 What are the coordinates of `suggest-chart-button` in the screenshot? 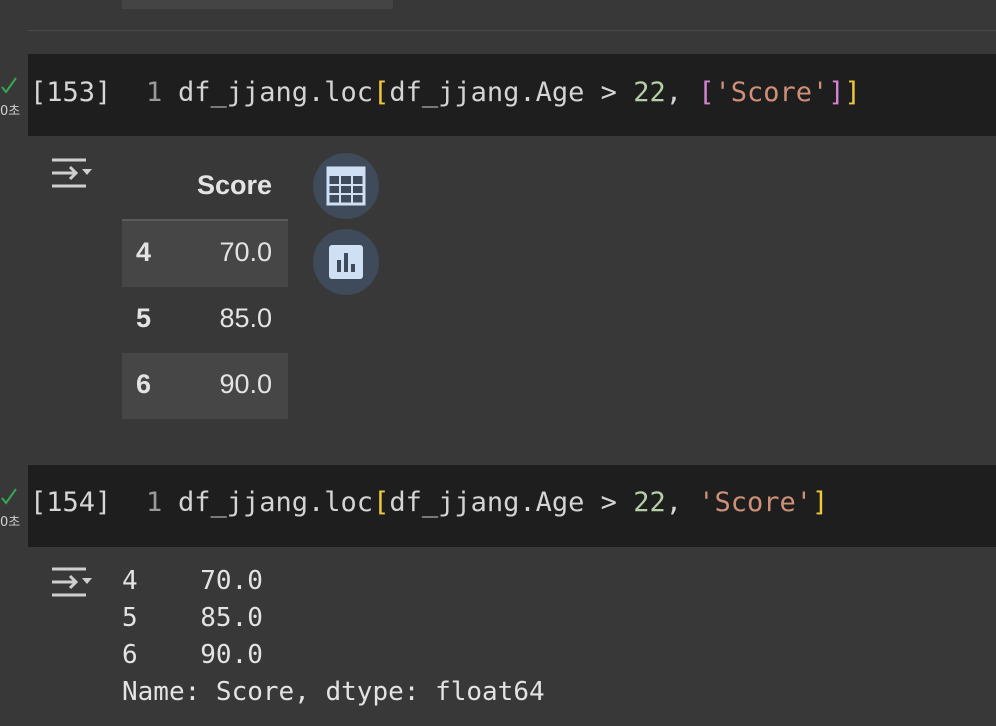 It's located at (346, 262).